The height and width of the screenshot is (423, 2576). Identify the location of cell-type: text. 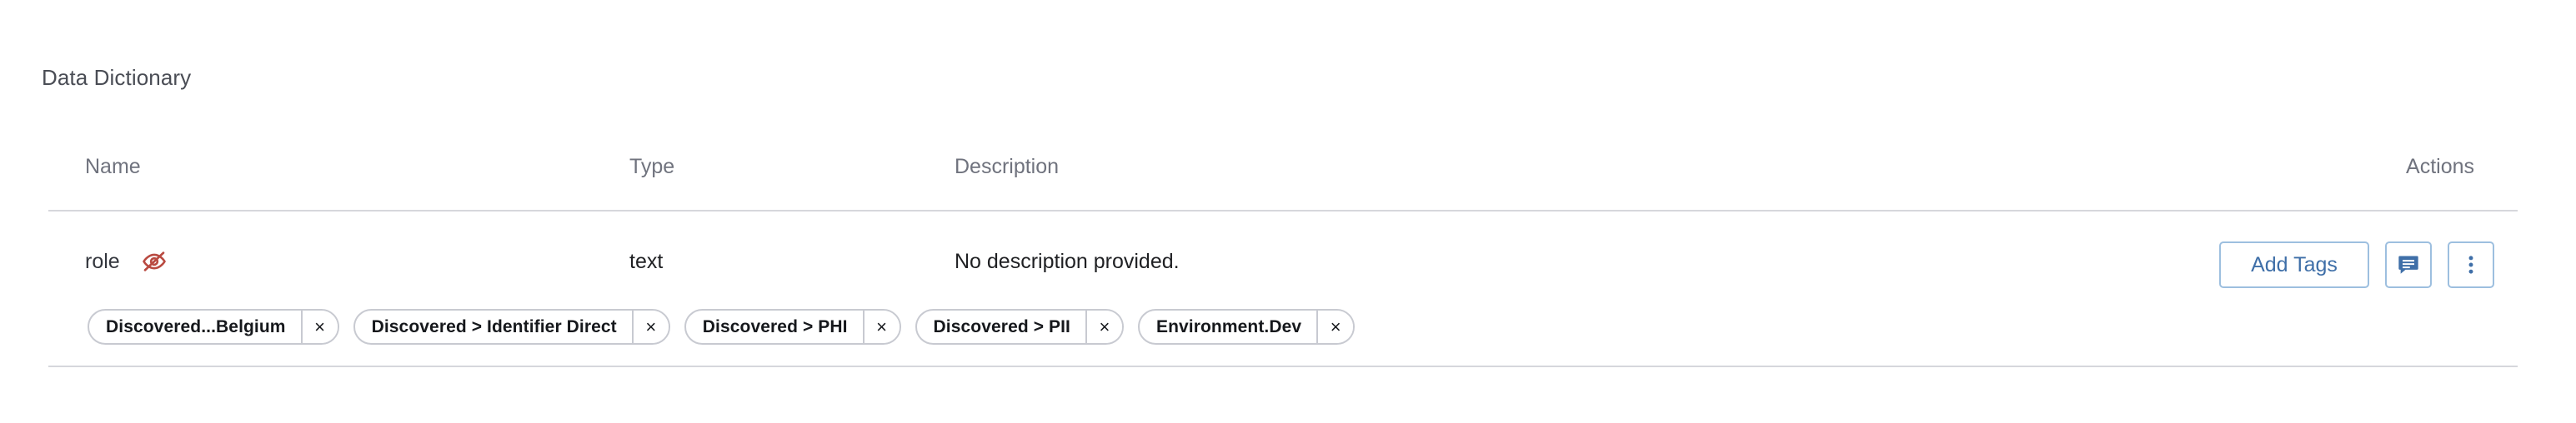
(646, 261).